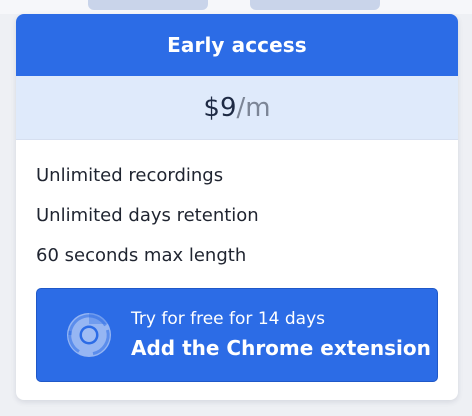 This screenshot has height=416, width=472. Describe the element at coordinates (236, 7) in the screenshot. I see `background-strip` at that location.